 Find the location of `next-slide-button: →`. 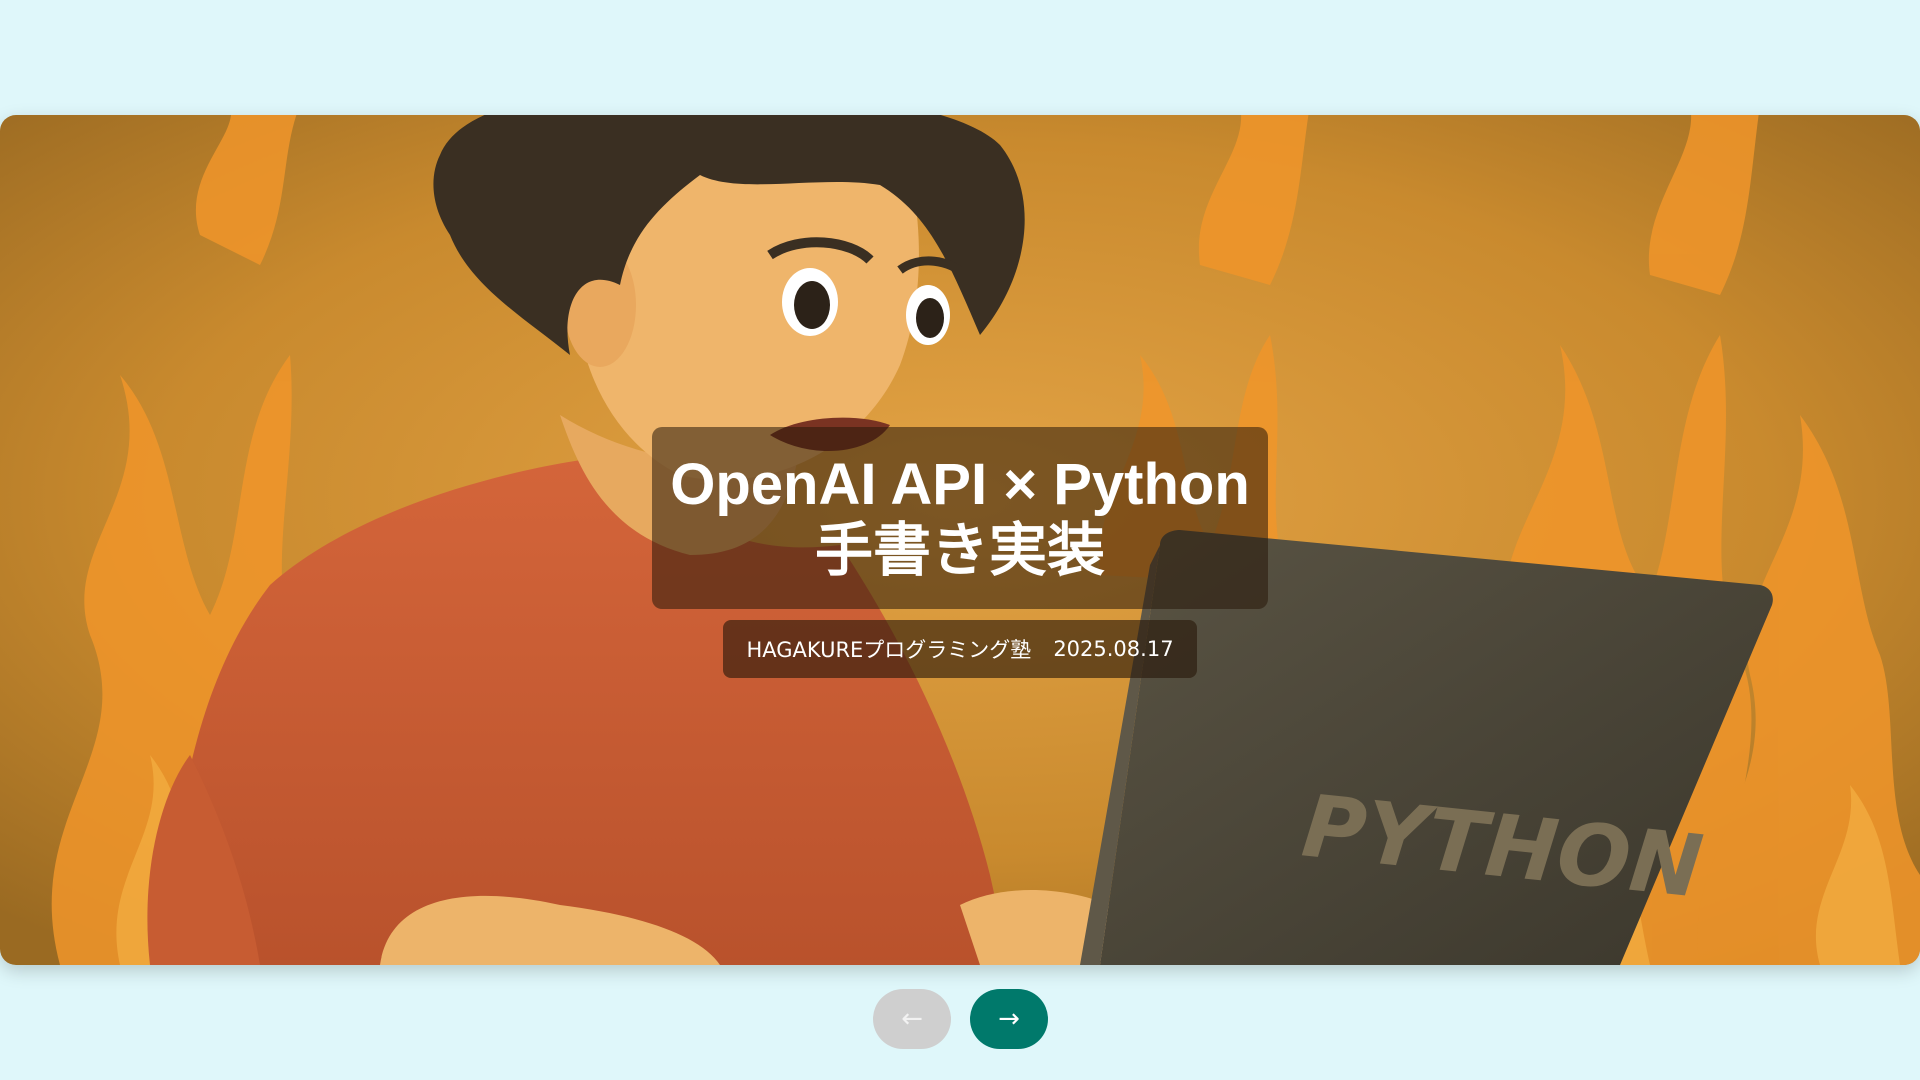

next-slide-button: → is located at coordinates (1009, 1019).